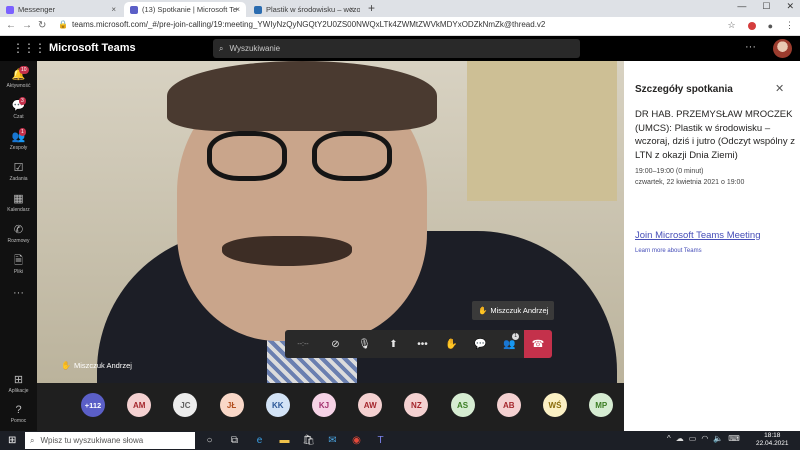 The image size is (800, 450). Describe the element at coordinates (356, 440) in the screenshot. I see `chrome-icon: ◉` at that location.